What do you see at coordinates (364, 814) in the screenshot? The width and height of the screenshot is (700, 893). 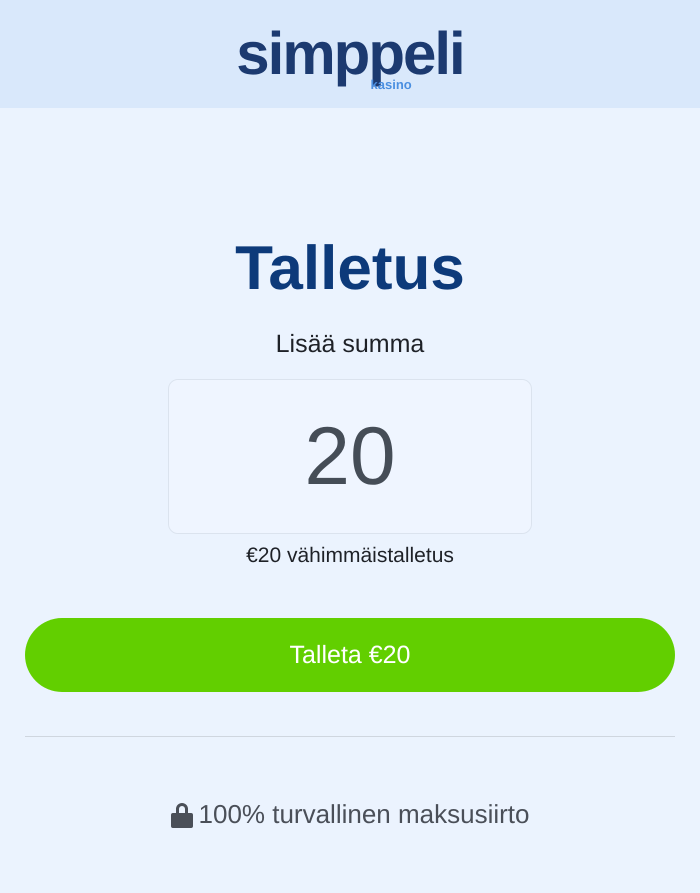 I see `security-note: 100% turvallinen maksusiirto` at bounding box center [364, 814].